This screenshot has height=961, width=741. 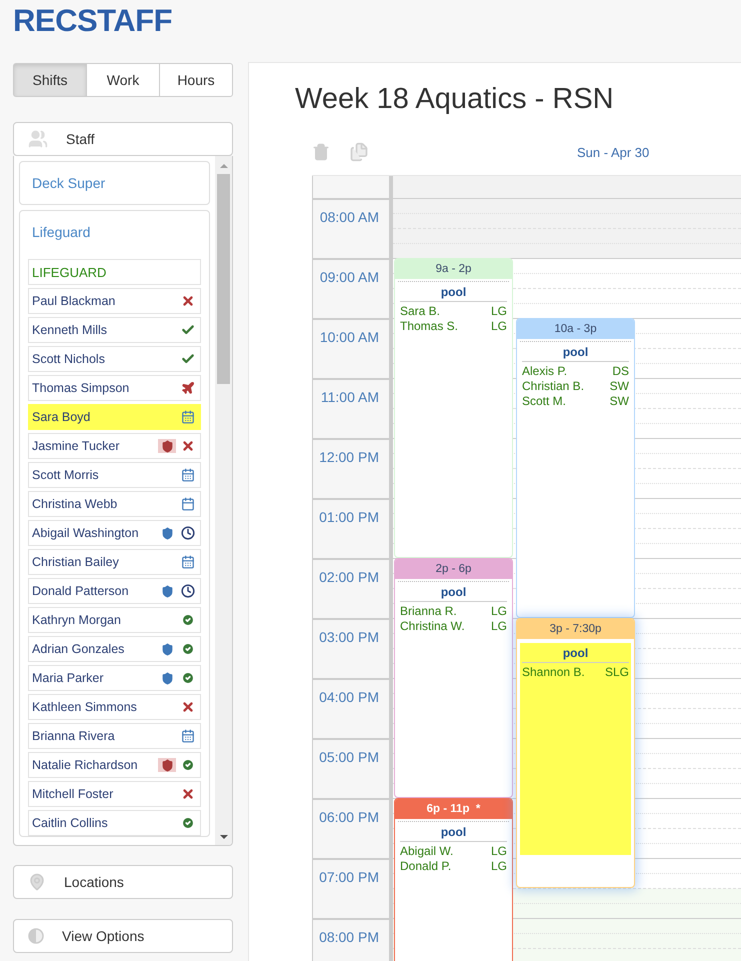 I want to click on staff-item: Natalie Richardson, so click(x=114, y=765).